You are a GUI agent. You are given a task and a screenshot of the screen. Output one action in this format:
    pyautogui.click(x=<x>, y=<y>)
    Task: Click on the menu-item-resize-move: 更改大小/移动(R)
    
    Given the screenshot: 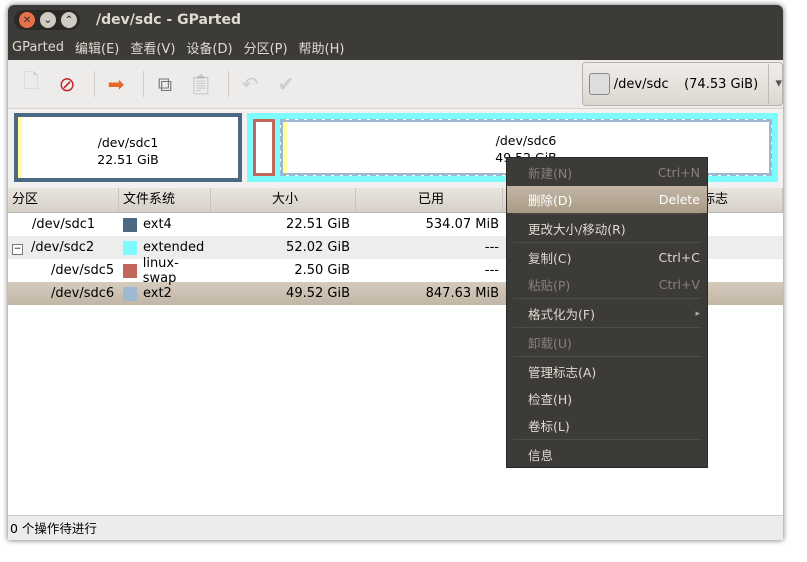 What is the action you would take?
    pyautogui.click(x=607, y=228)
    